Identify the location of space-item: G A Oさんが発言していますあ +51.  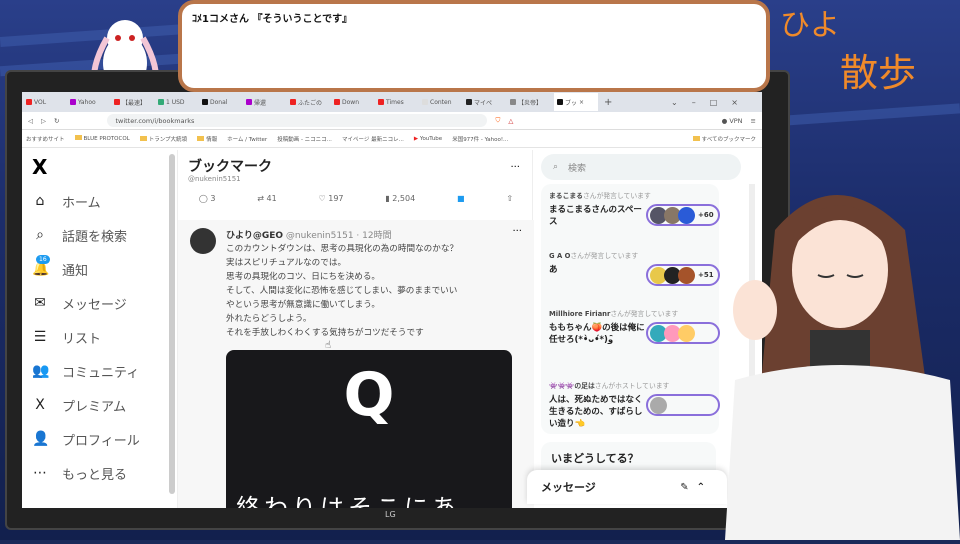
(636, 268).